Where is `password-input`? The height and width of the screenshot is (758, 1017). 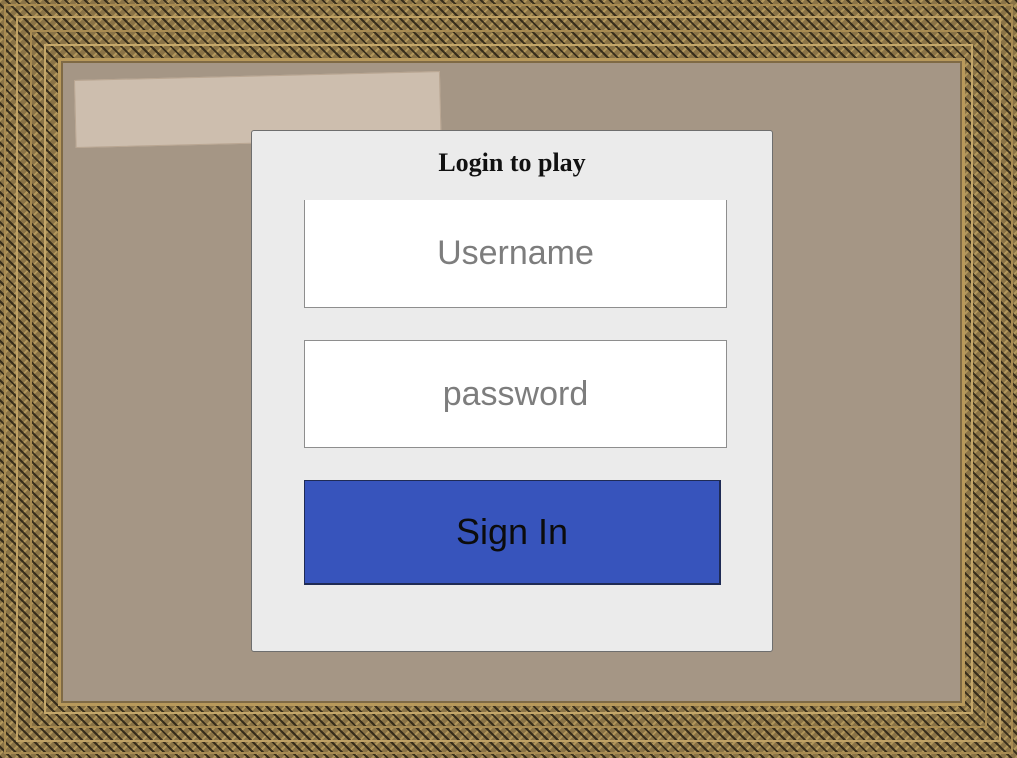 password-input is located at coordinates (515, 394).